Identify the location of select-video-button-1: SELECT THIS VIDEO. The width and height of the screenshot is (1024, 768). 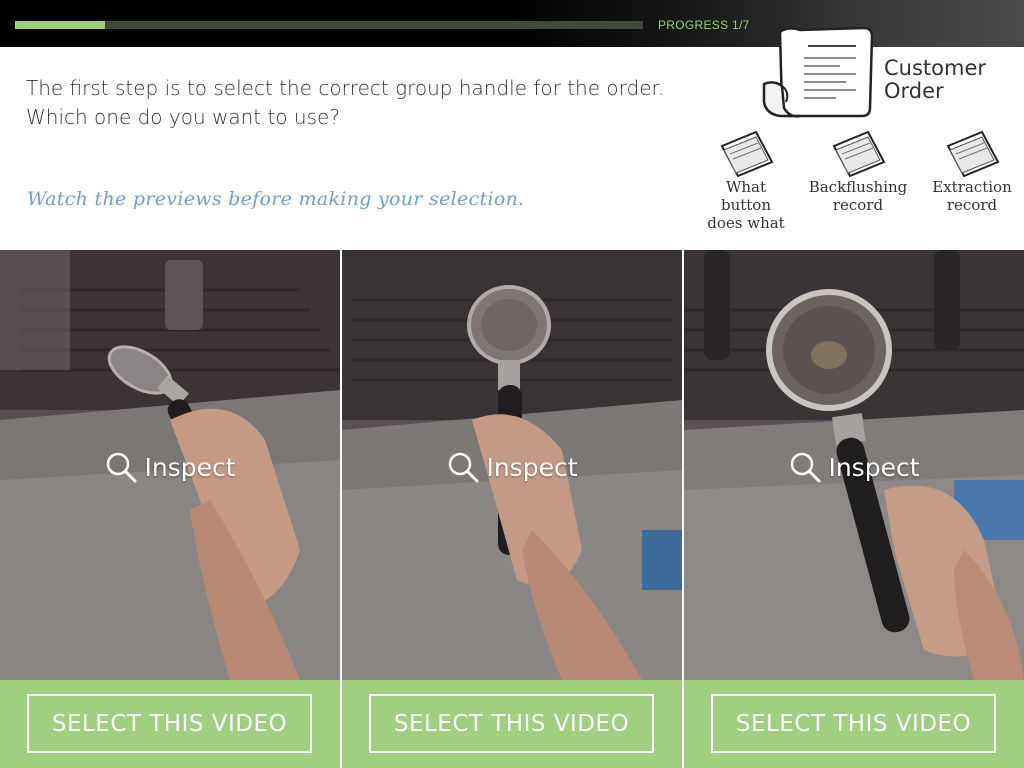
(169, 723).